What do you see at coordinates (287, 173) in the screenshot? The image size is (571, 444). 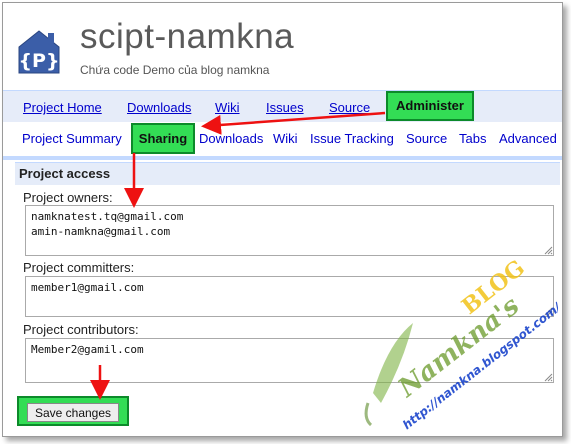 I see `project-access-heading: Project access` at bounding box center [287, 173].